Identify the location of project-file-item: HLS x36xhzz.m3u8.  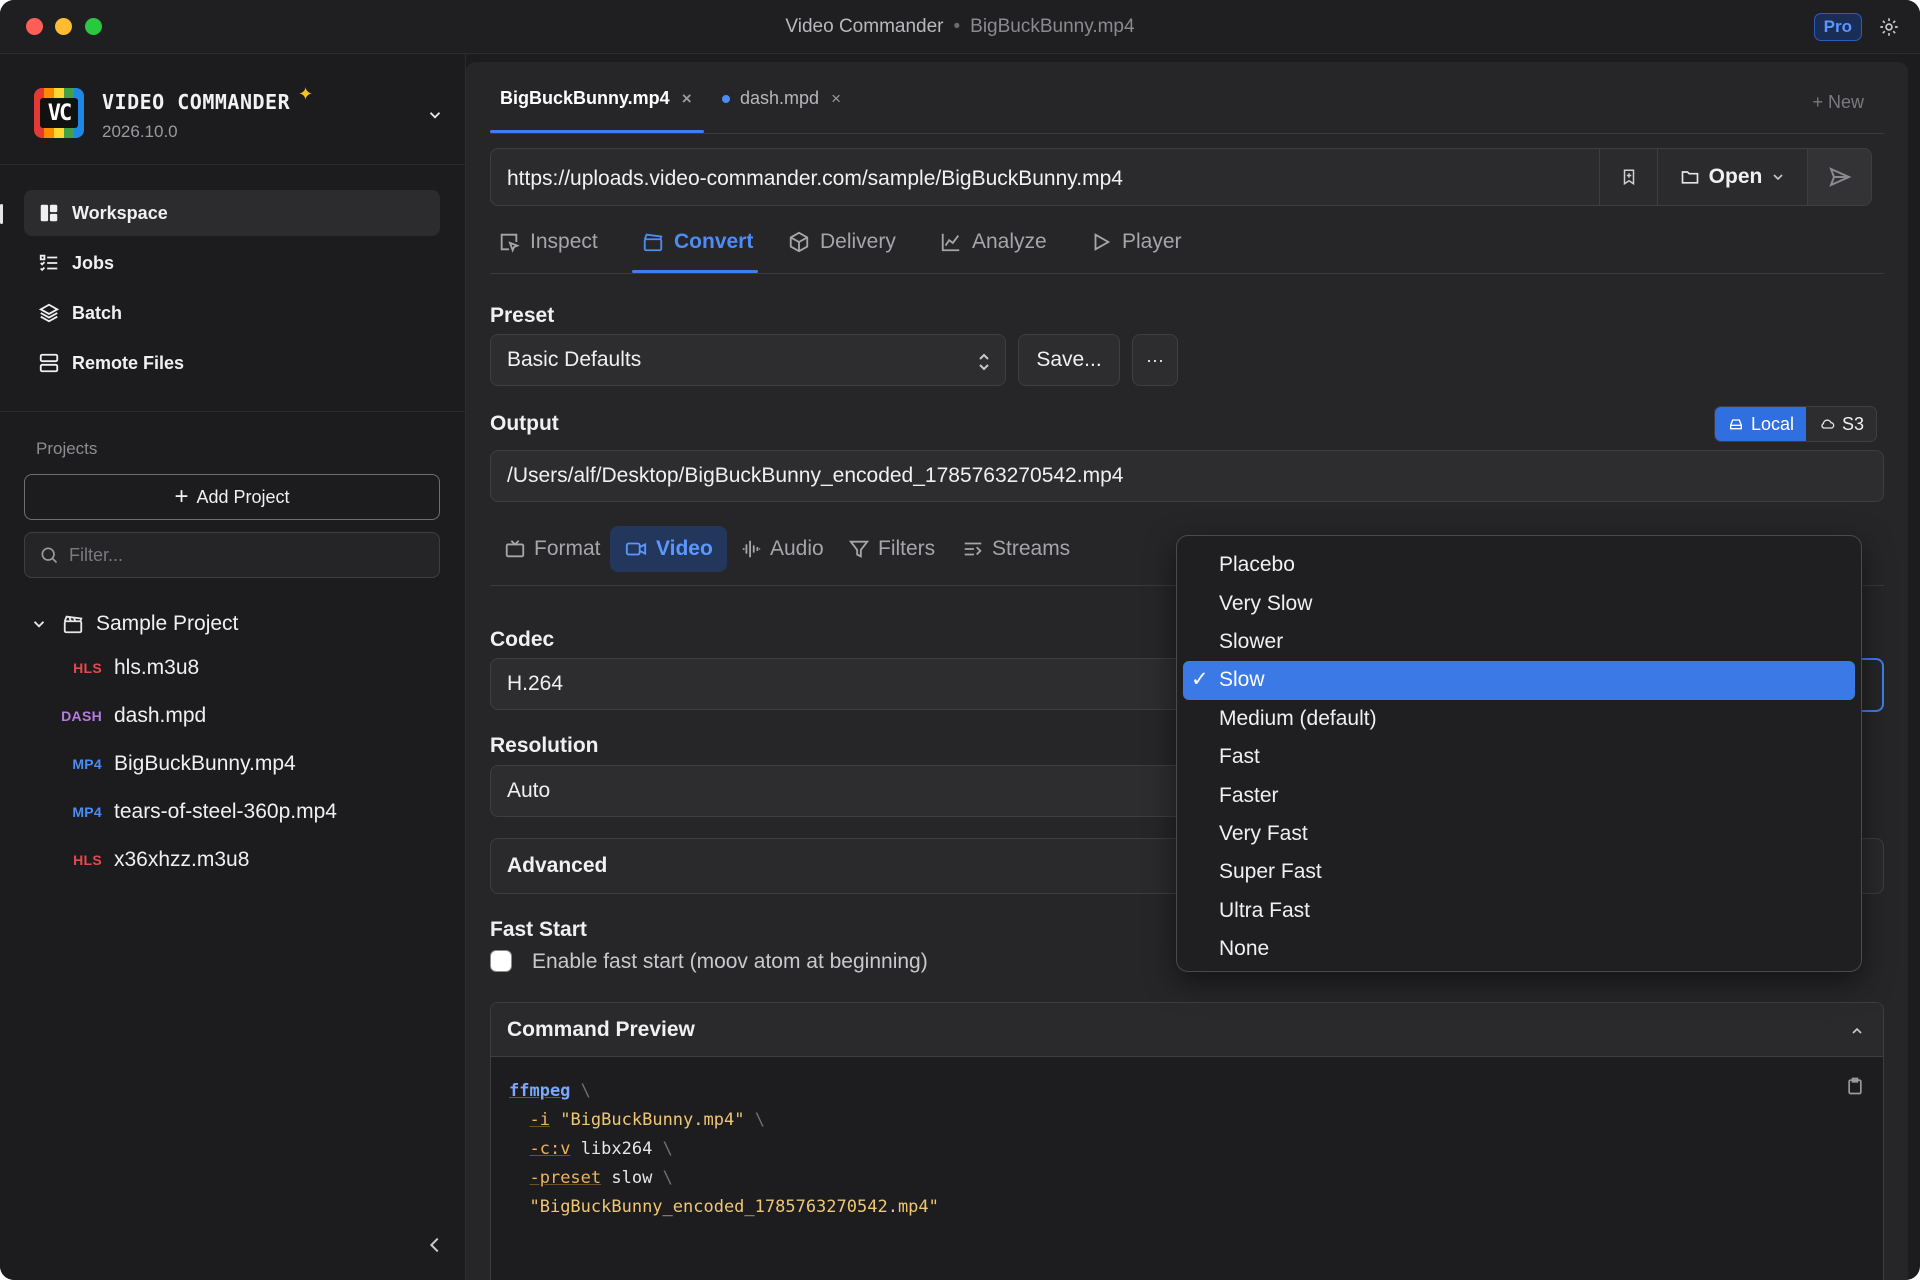
(240, 860).